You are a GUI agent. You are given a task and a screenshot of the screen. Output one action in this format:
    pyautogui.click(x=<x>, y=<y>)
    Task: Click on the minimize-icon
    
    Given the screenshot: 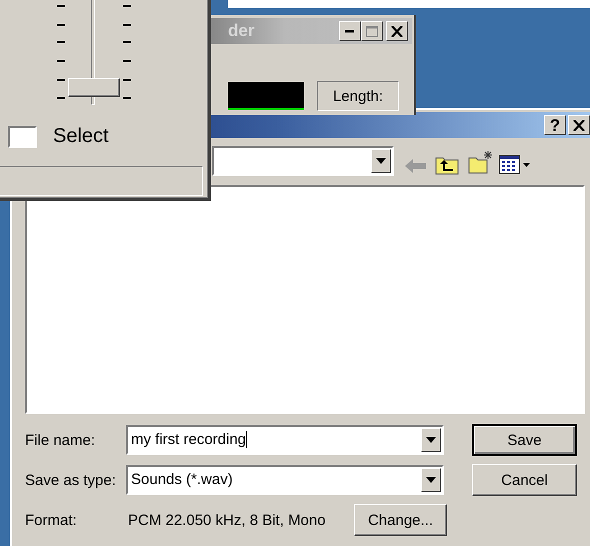 What is the action you would take?
    pyautogui.click(x=350, y=31)
    